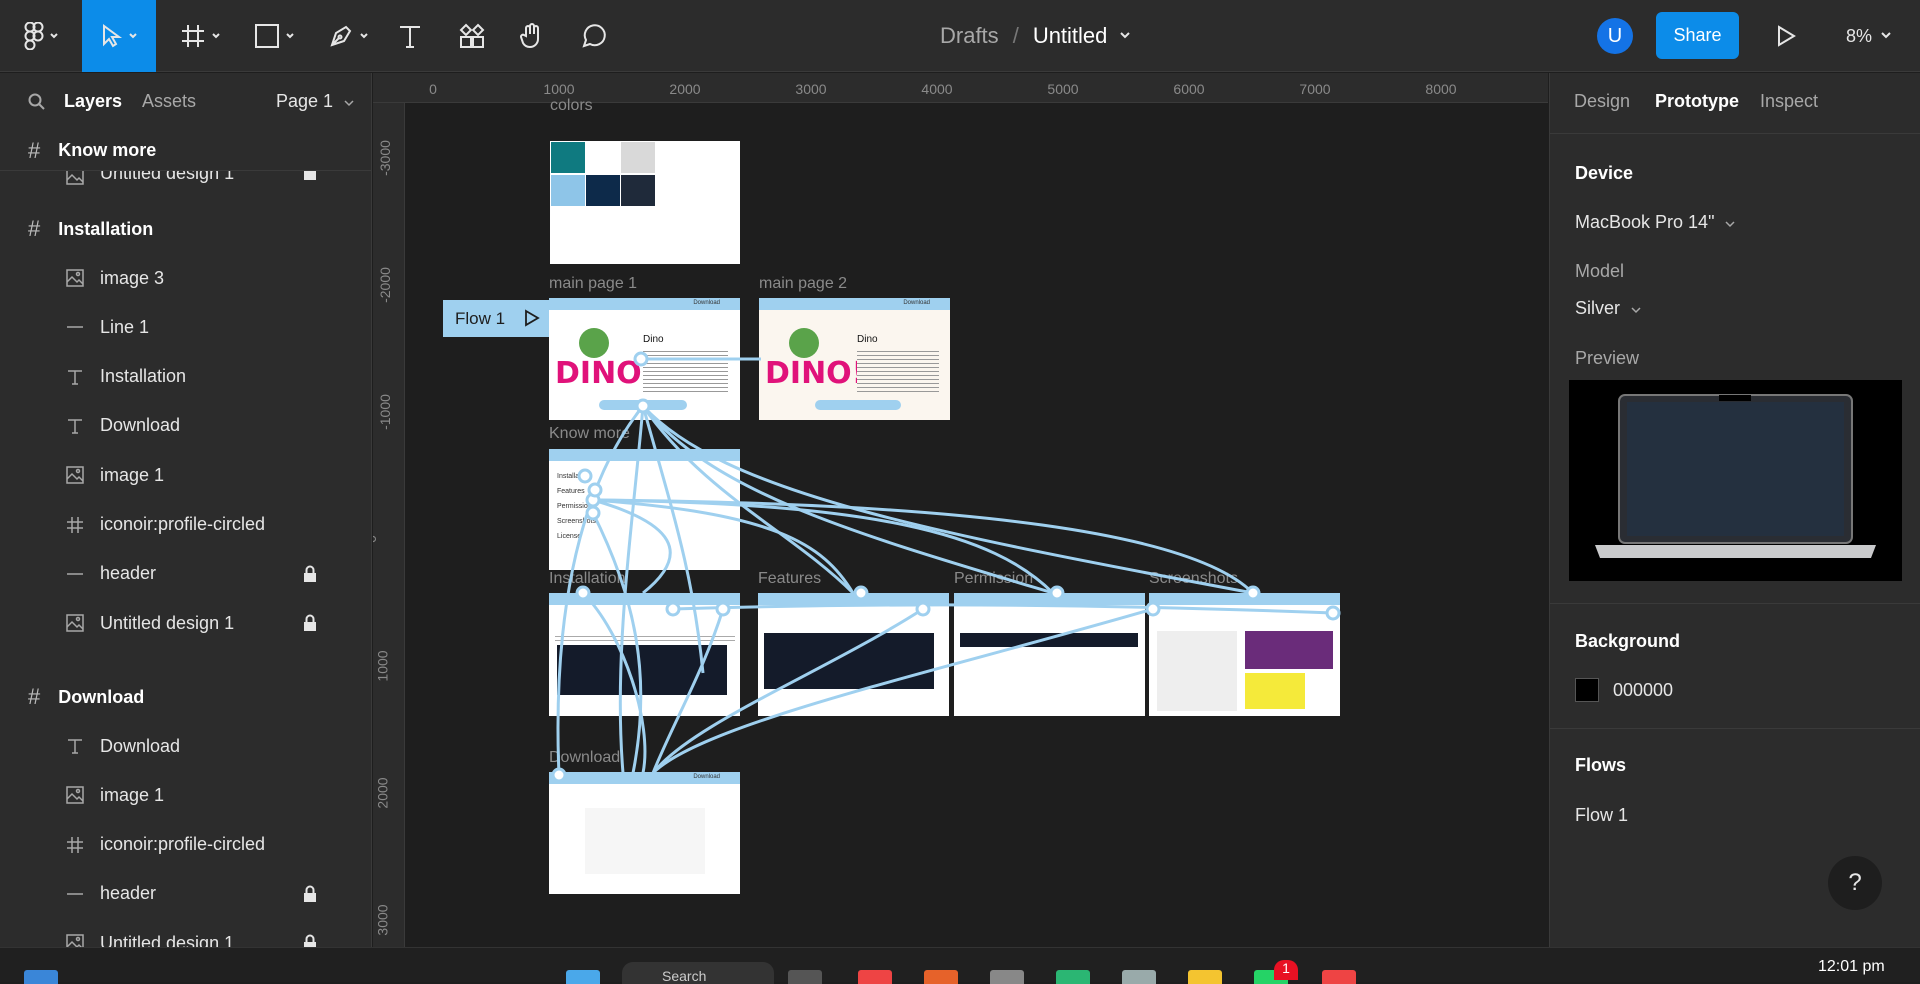  What do you see at coordinates (849, 661) in the screenshot?
I see `features-list-block` at bounding box center [849, 661].